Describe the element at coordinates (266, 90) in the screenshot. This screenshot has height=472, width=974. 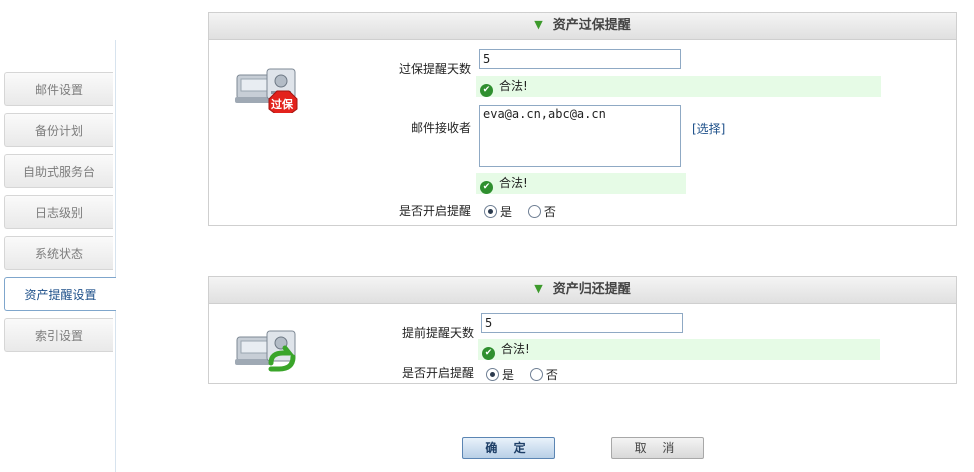
I see `warranty-device-icon: 过保` at that location.